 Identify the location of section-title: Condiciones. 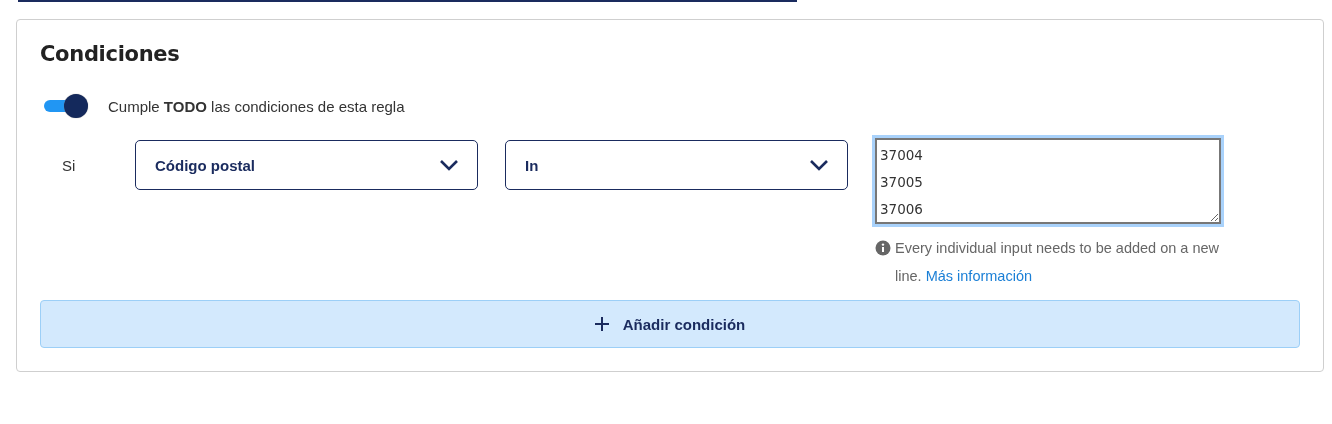
(110, 54).